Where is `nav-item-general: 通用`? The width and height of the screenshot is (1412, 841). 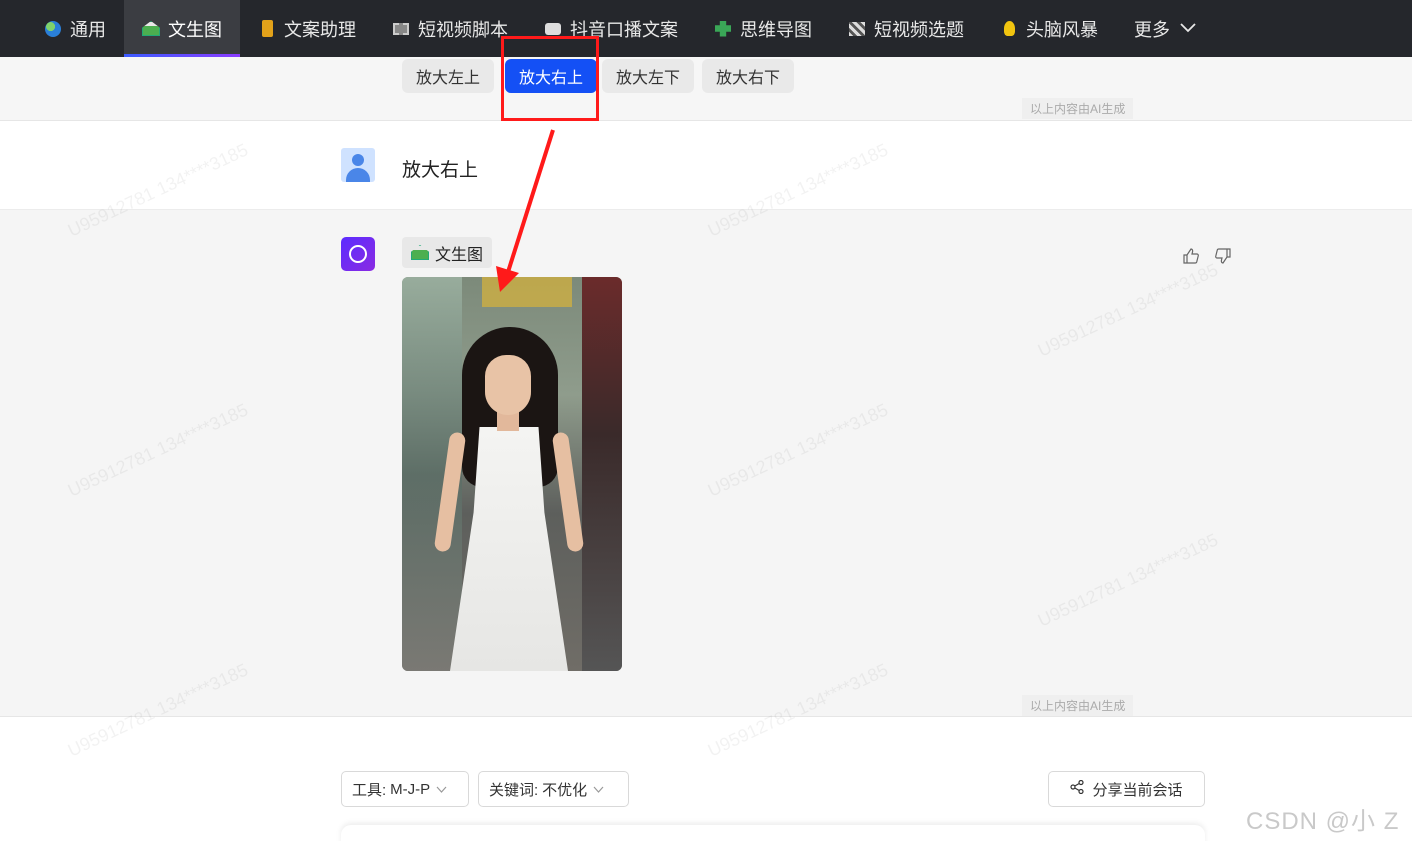 nav-item-general: 通用 is located at coordinates (75, 28).